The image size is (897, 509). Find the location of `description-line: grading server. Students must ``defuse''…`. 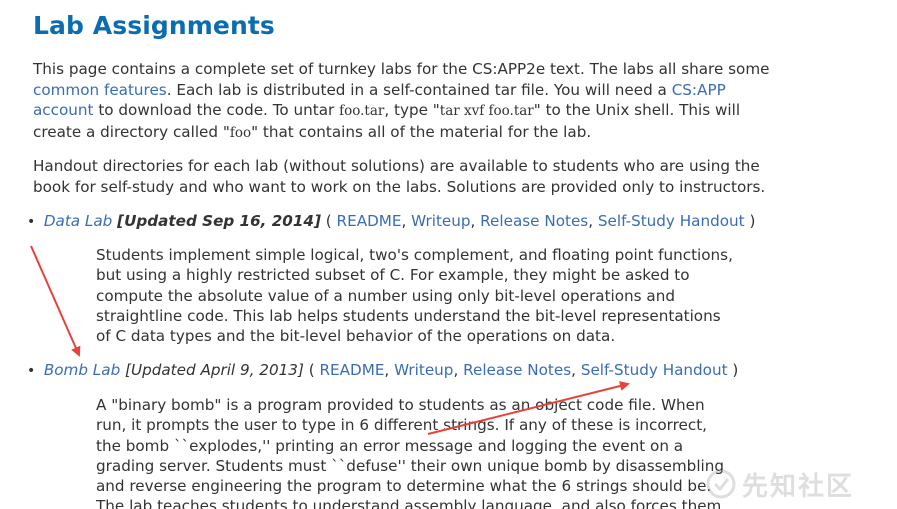

description-line: grading server. Students must ``defuse''… is located at coordinates (410, 465).